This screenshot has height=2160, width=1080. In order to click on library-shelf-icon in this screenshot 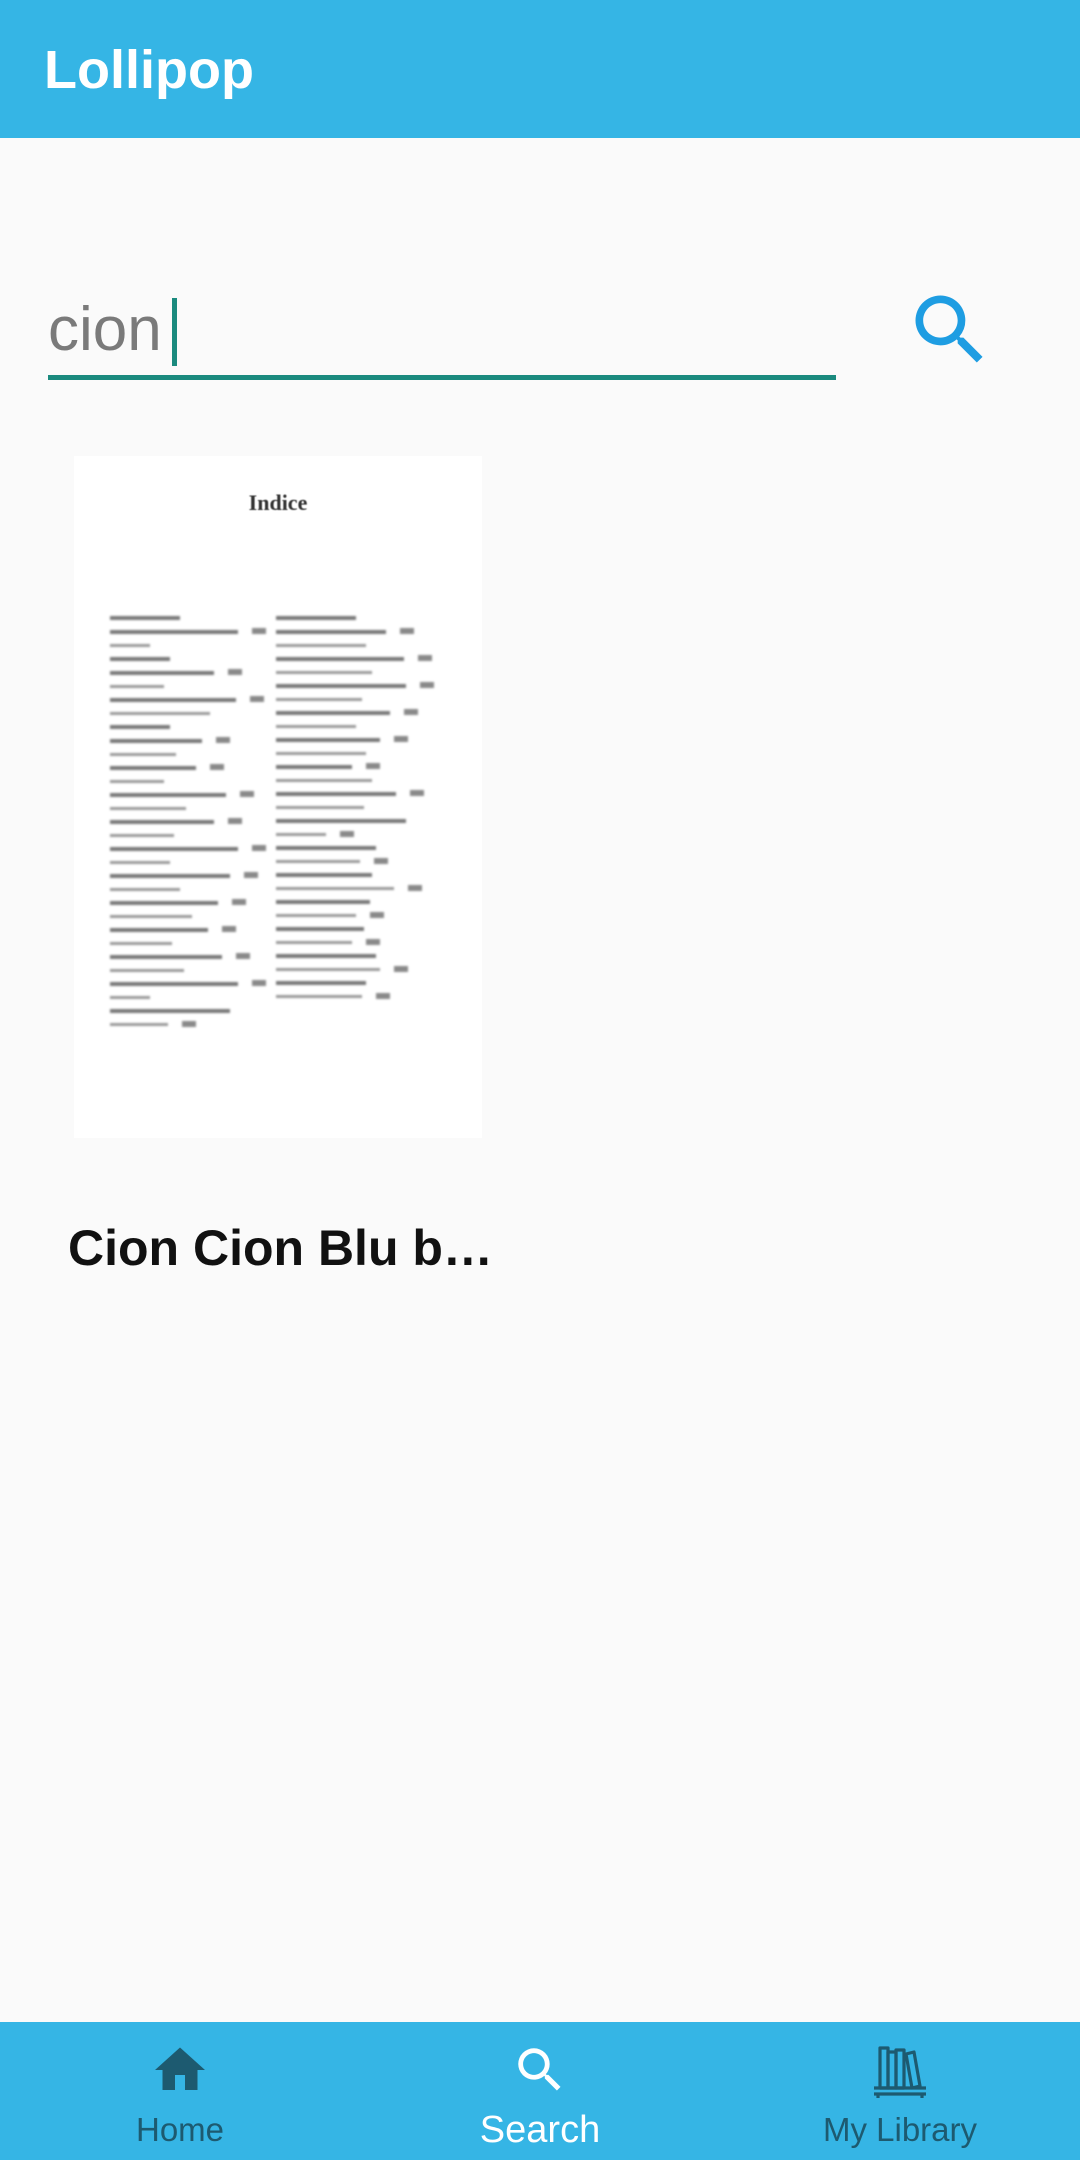, I will do `click(900, 2070)`.